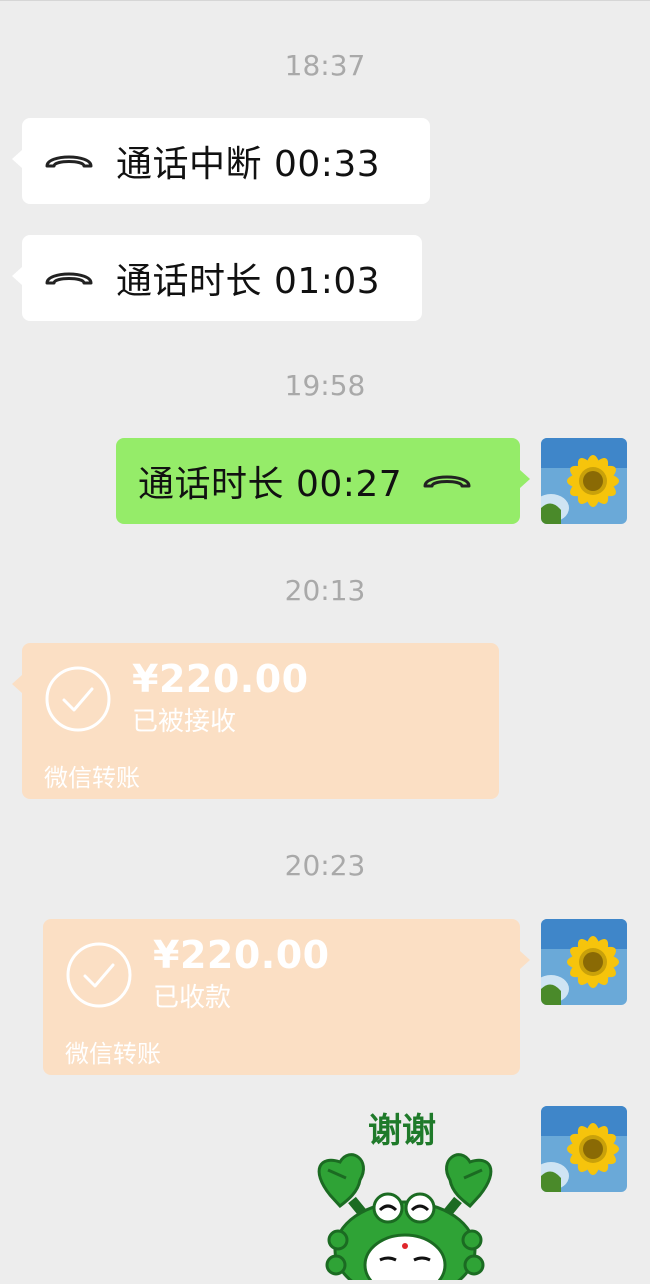  I want to click on call-message-bubble: 通话中断 00:33, so click(221, 161).